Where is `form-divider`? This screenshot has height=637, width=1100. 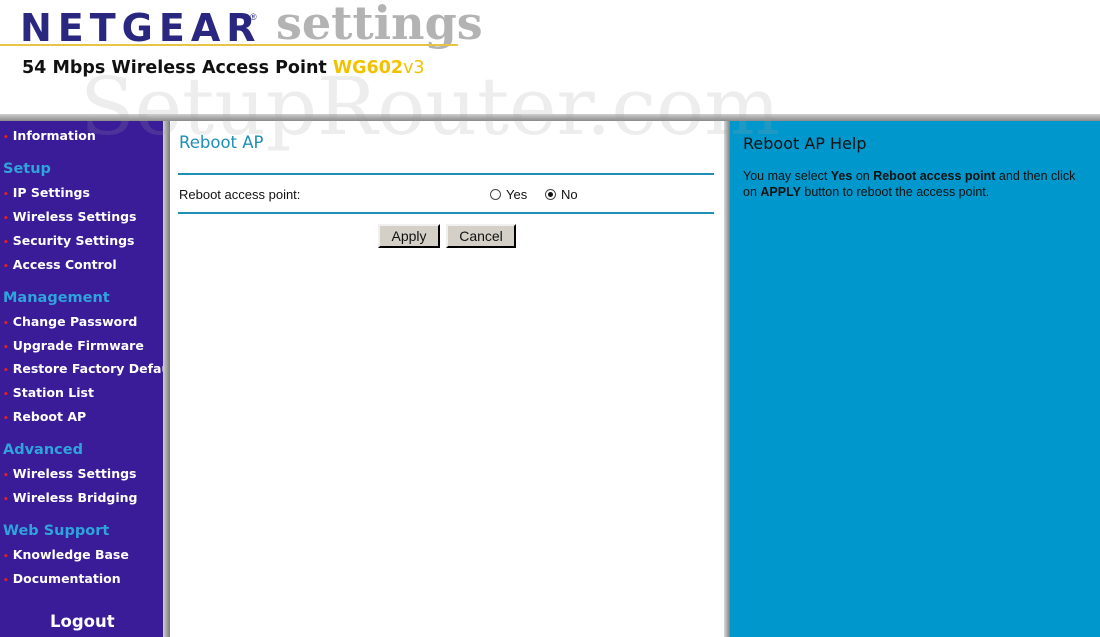 form-divider is located at coordinates (446, 213).